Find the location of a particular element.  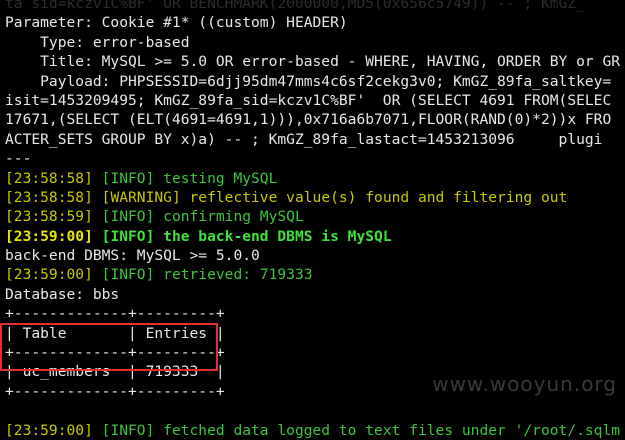

terminal-text-segment: [INFO] the back-end DBMS is MySQL is located at coordinates (246, 236).